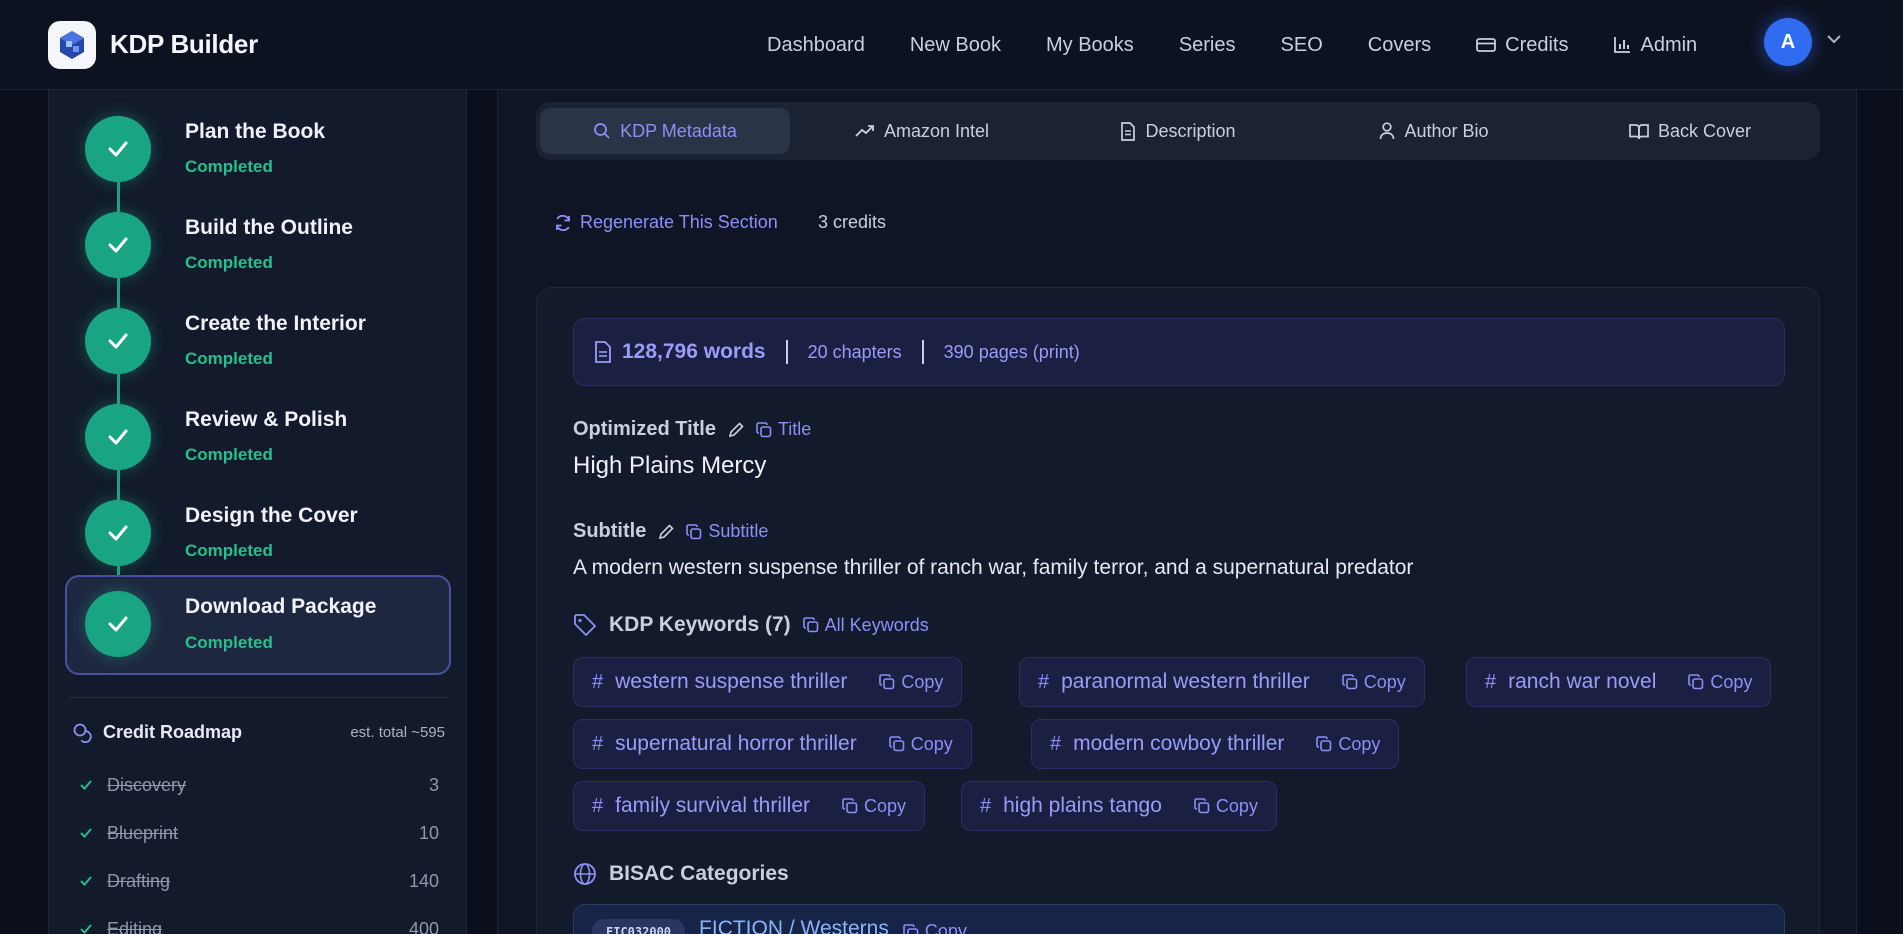  Describe the element at coordinates (259, 833) in the screenshot. I see `roadmap-item: Blueprint 10` at that location.